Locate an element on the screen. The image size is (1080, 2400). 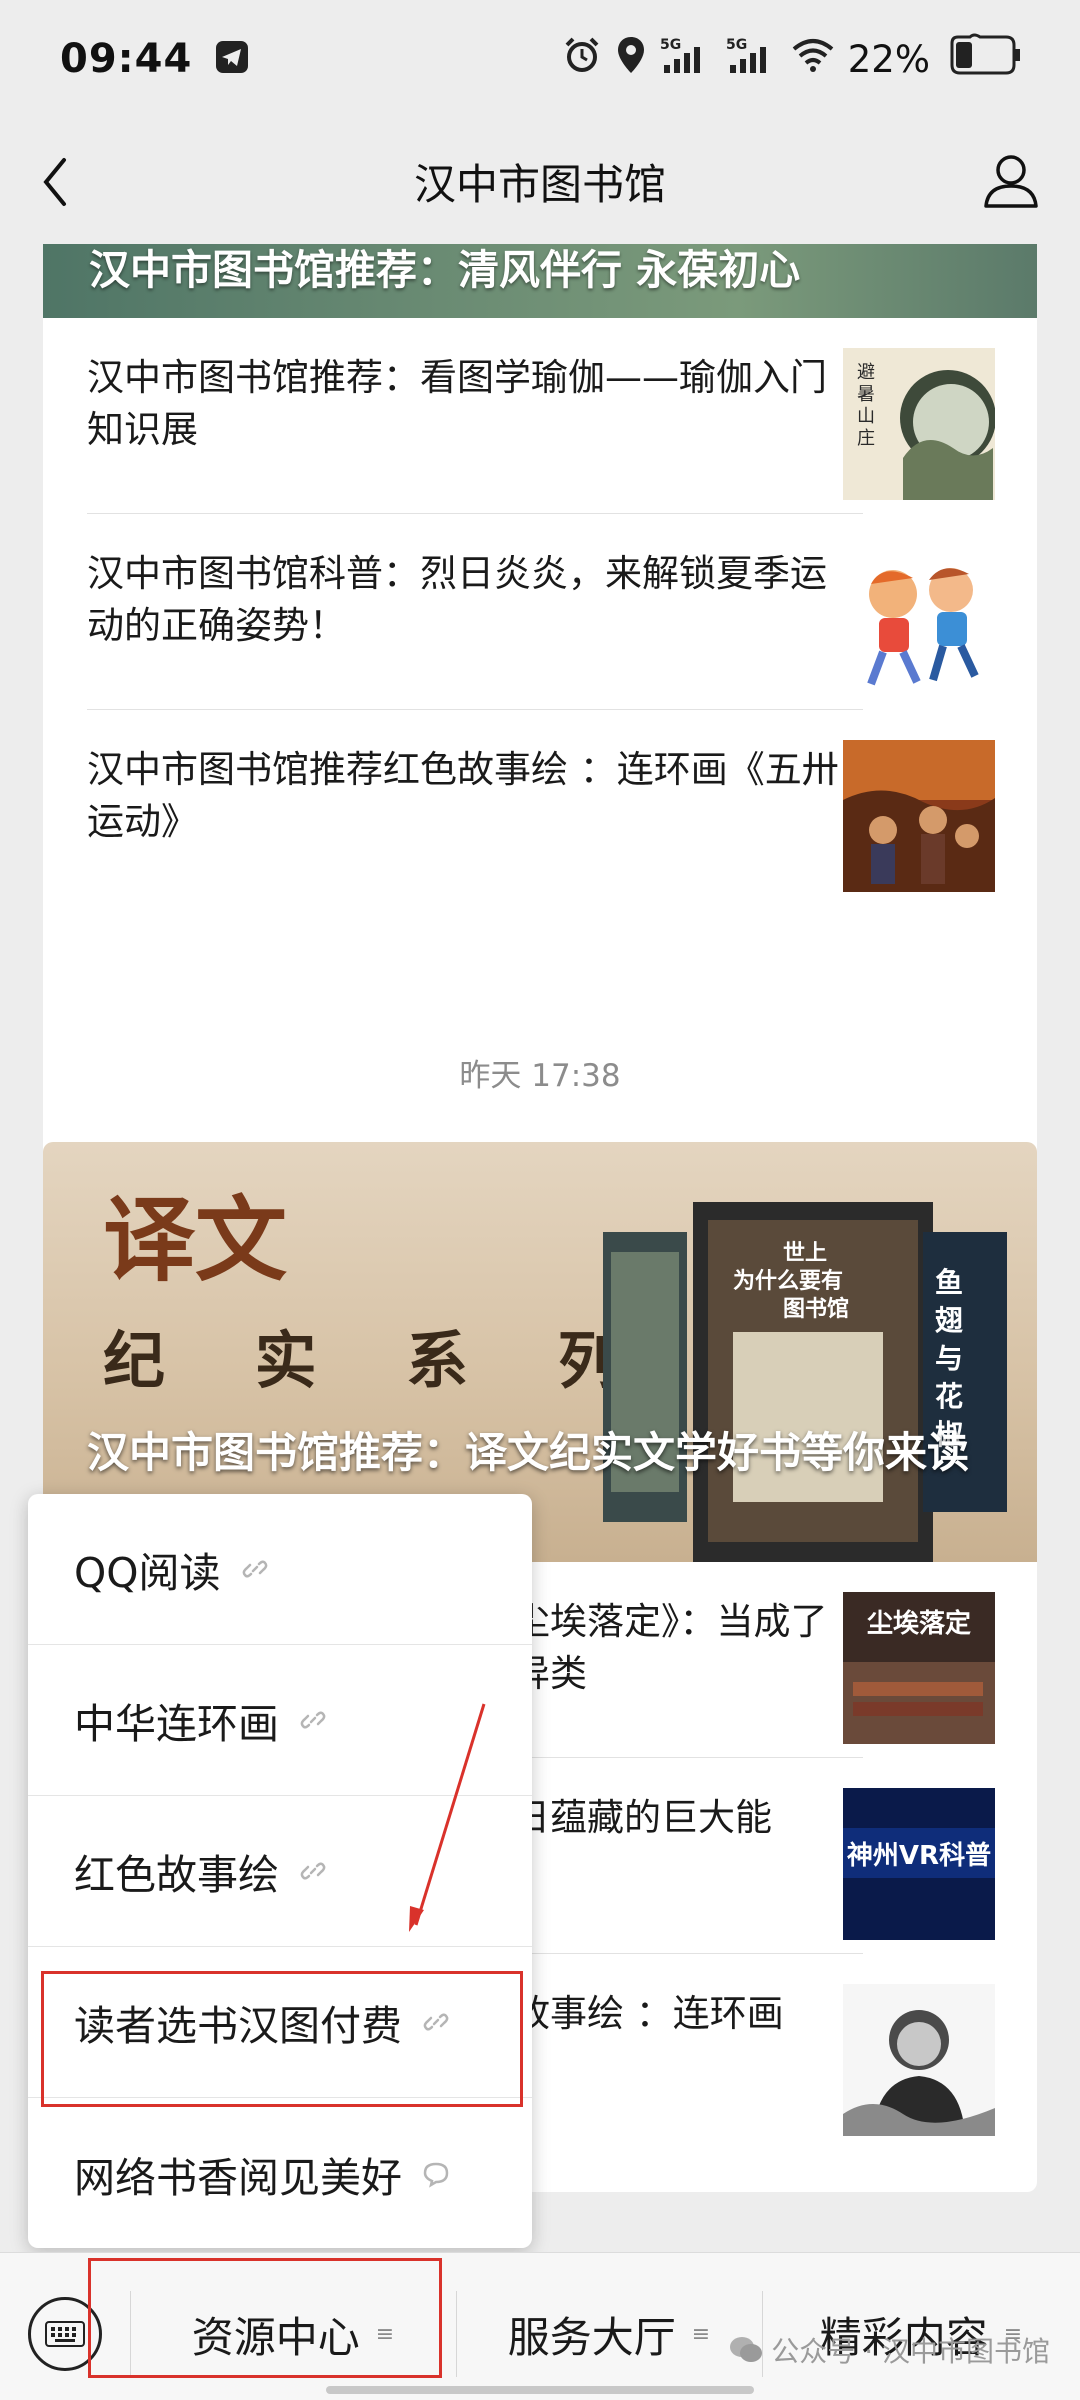
alarm-icon is located at coordinates (582, 59).